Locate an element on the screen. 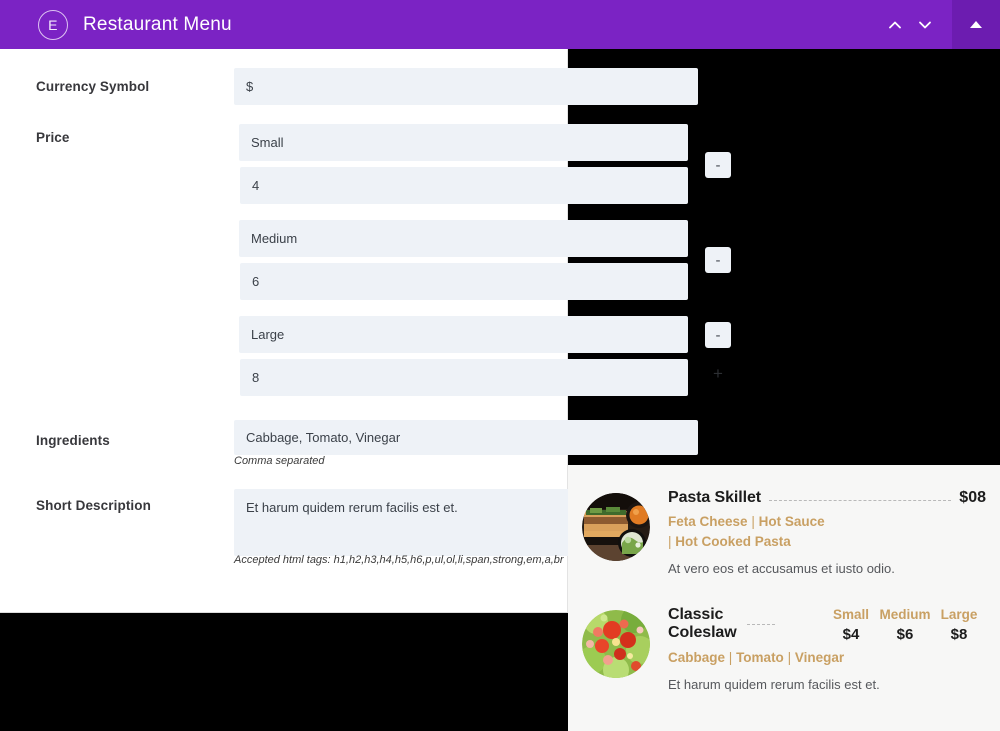 The height and width of the screenshot is (731, 1000). brand-initial: E is located at coordinates (53, 24).